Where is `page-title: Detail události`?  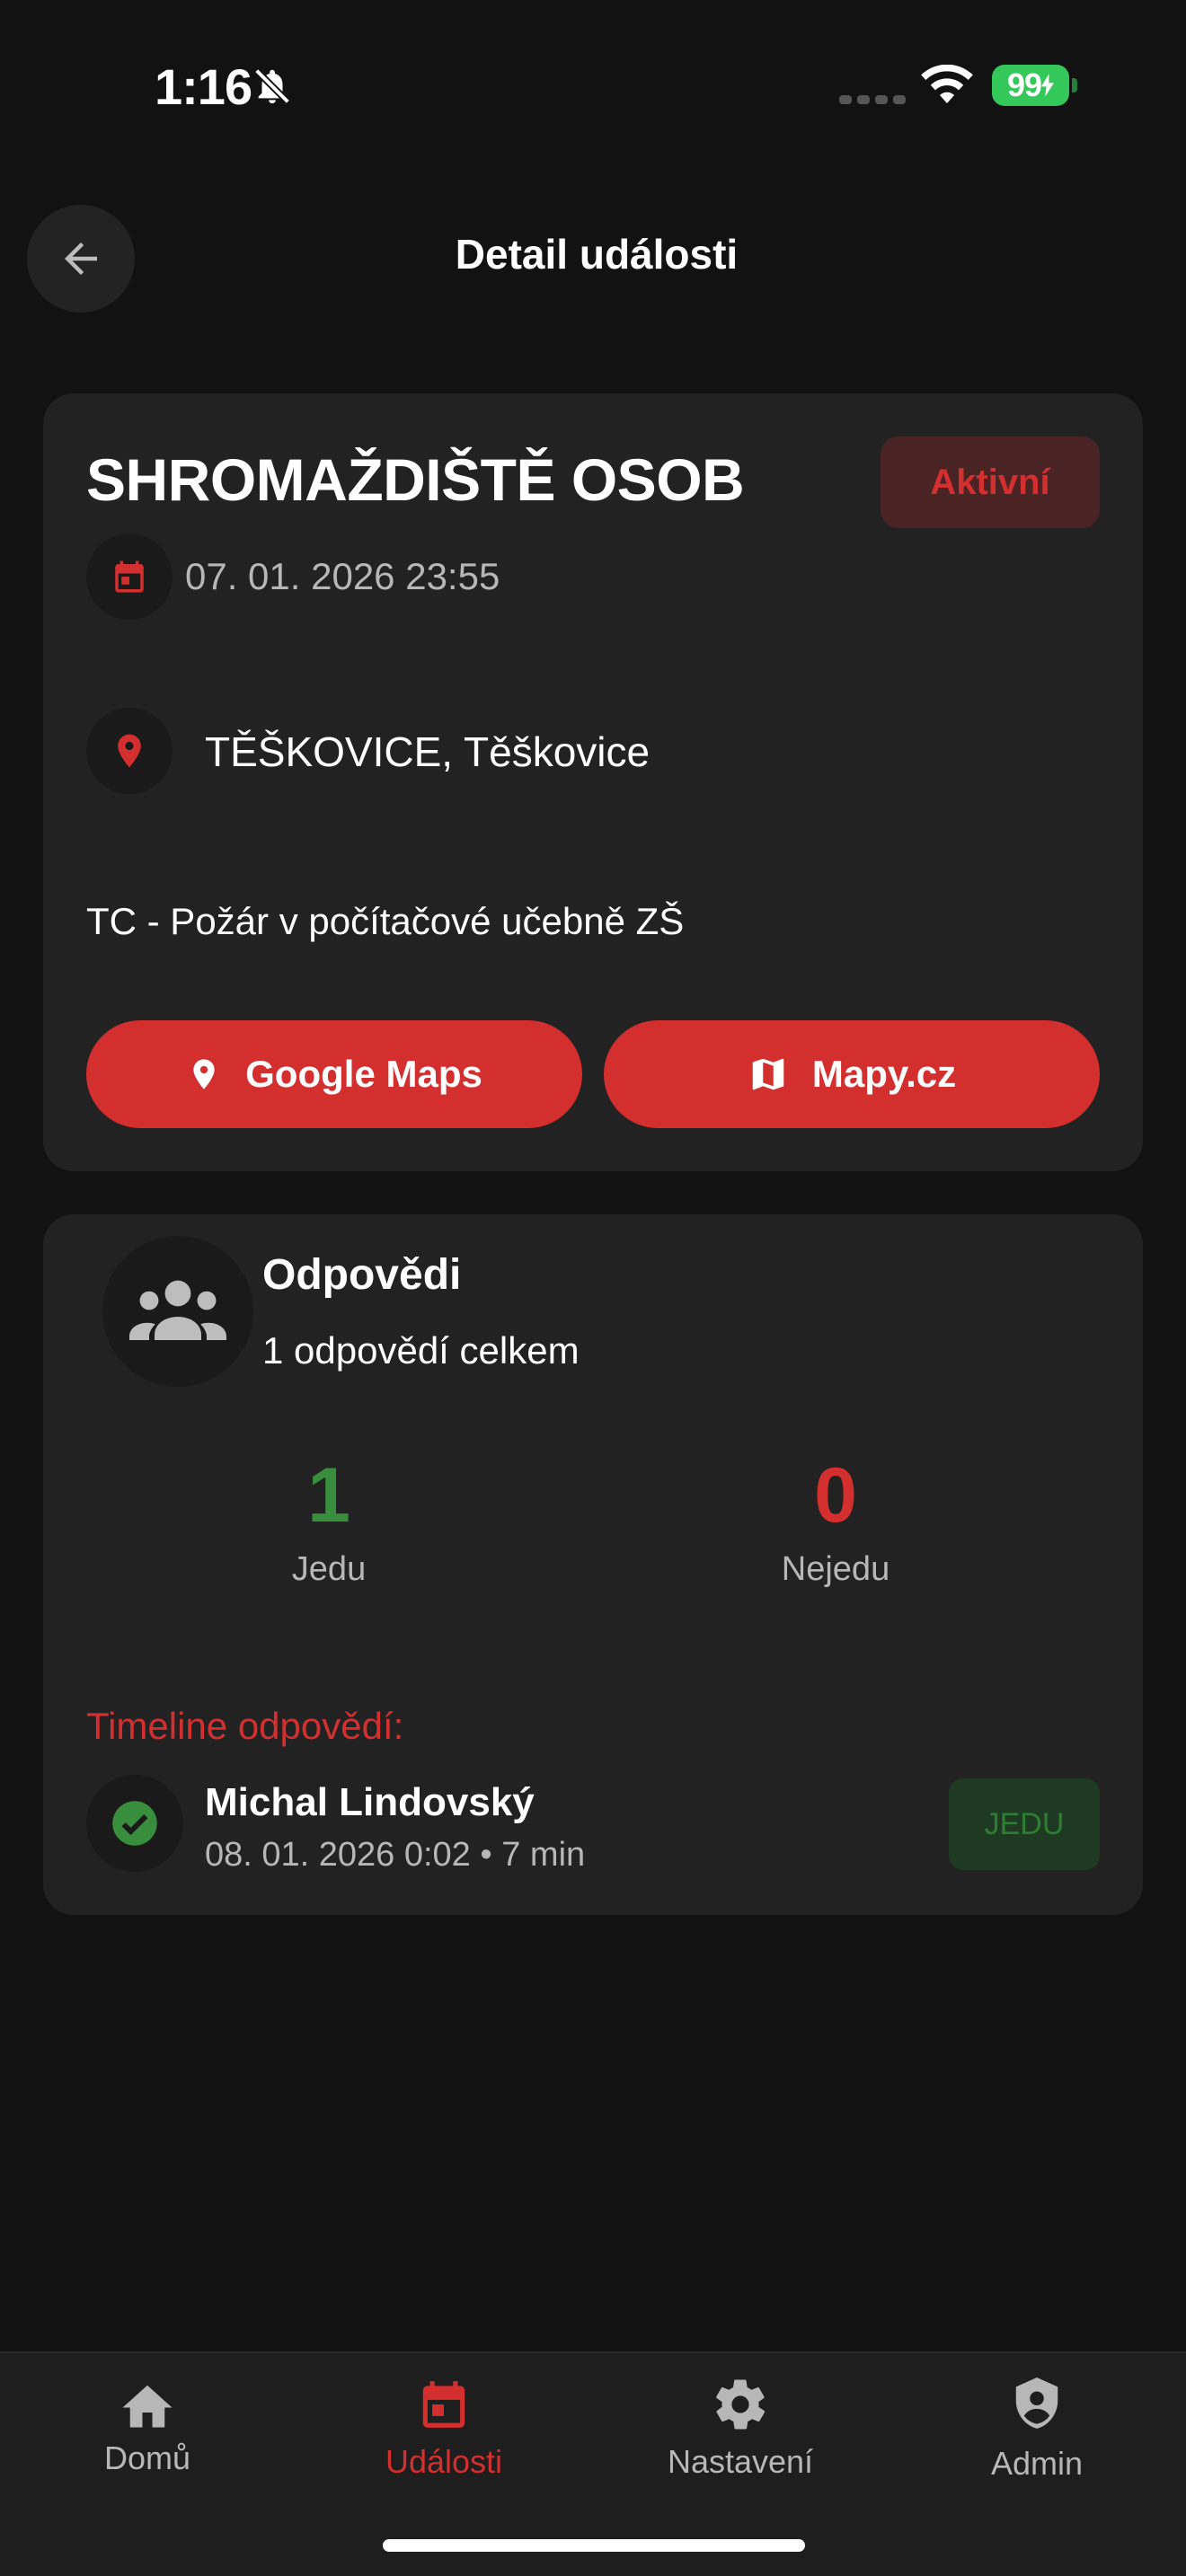 page-title: Detail události is located at coordinates (597, 254).